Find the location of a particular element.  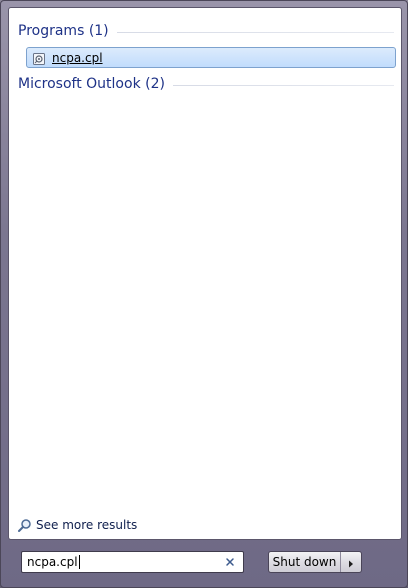

group-header-microsoft-outlook: Microsoft Outlook (2) is located at coordinates (206, 84).